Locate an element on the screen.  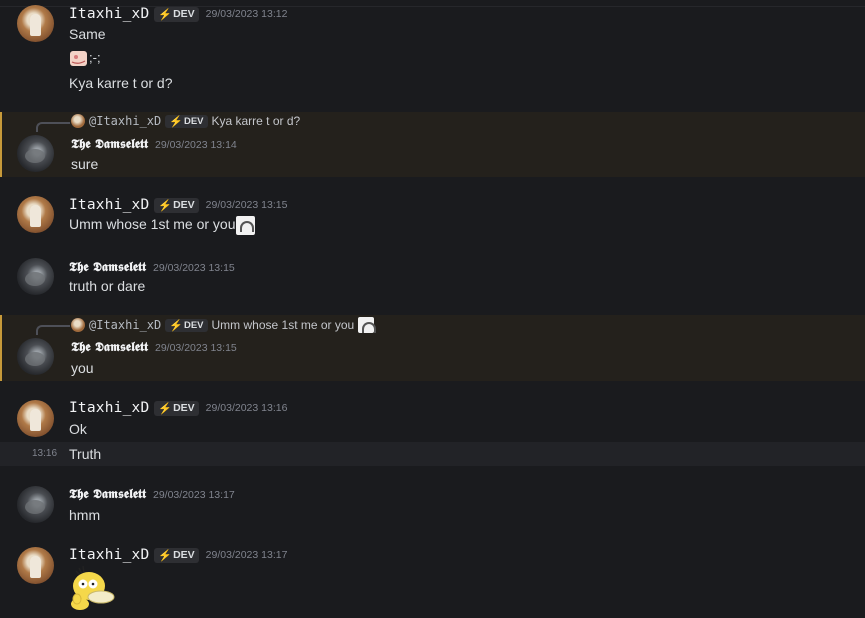
reply-text: Kya karre t or d? is located at coordinates (256, 121).